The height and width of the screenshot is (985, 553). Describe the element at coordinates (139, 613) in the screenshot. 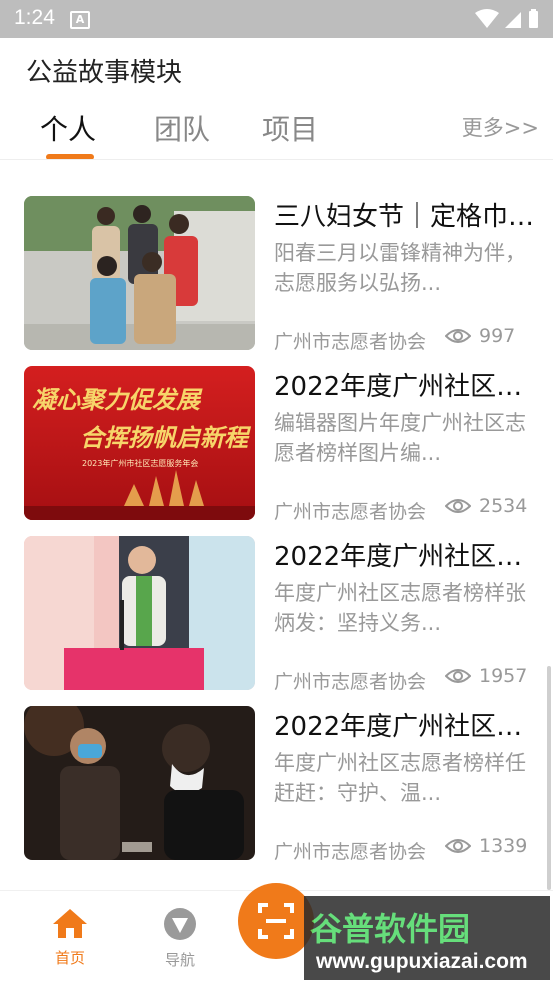

I see `story-thumbnail-speaker` at that location.